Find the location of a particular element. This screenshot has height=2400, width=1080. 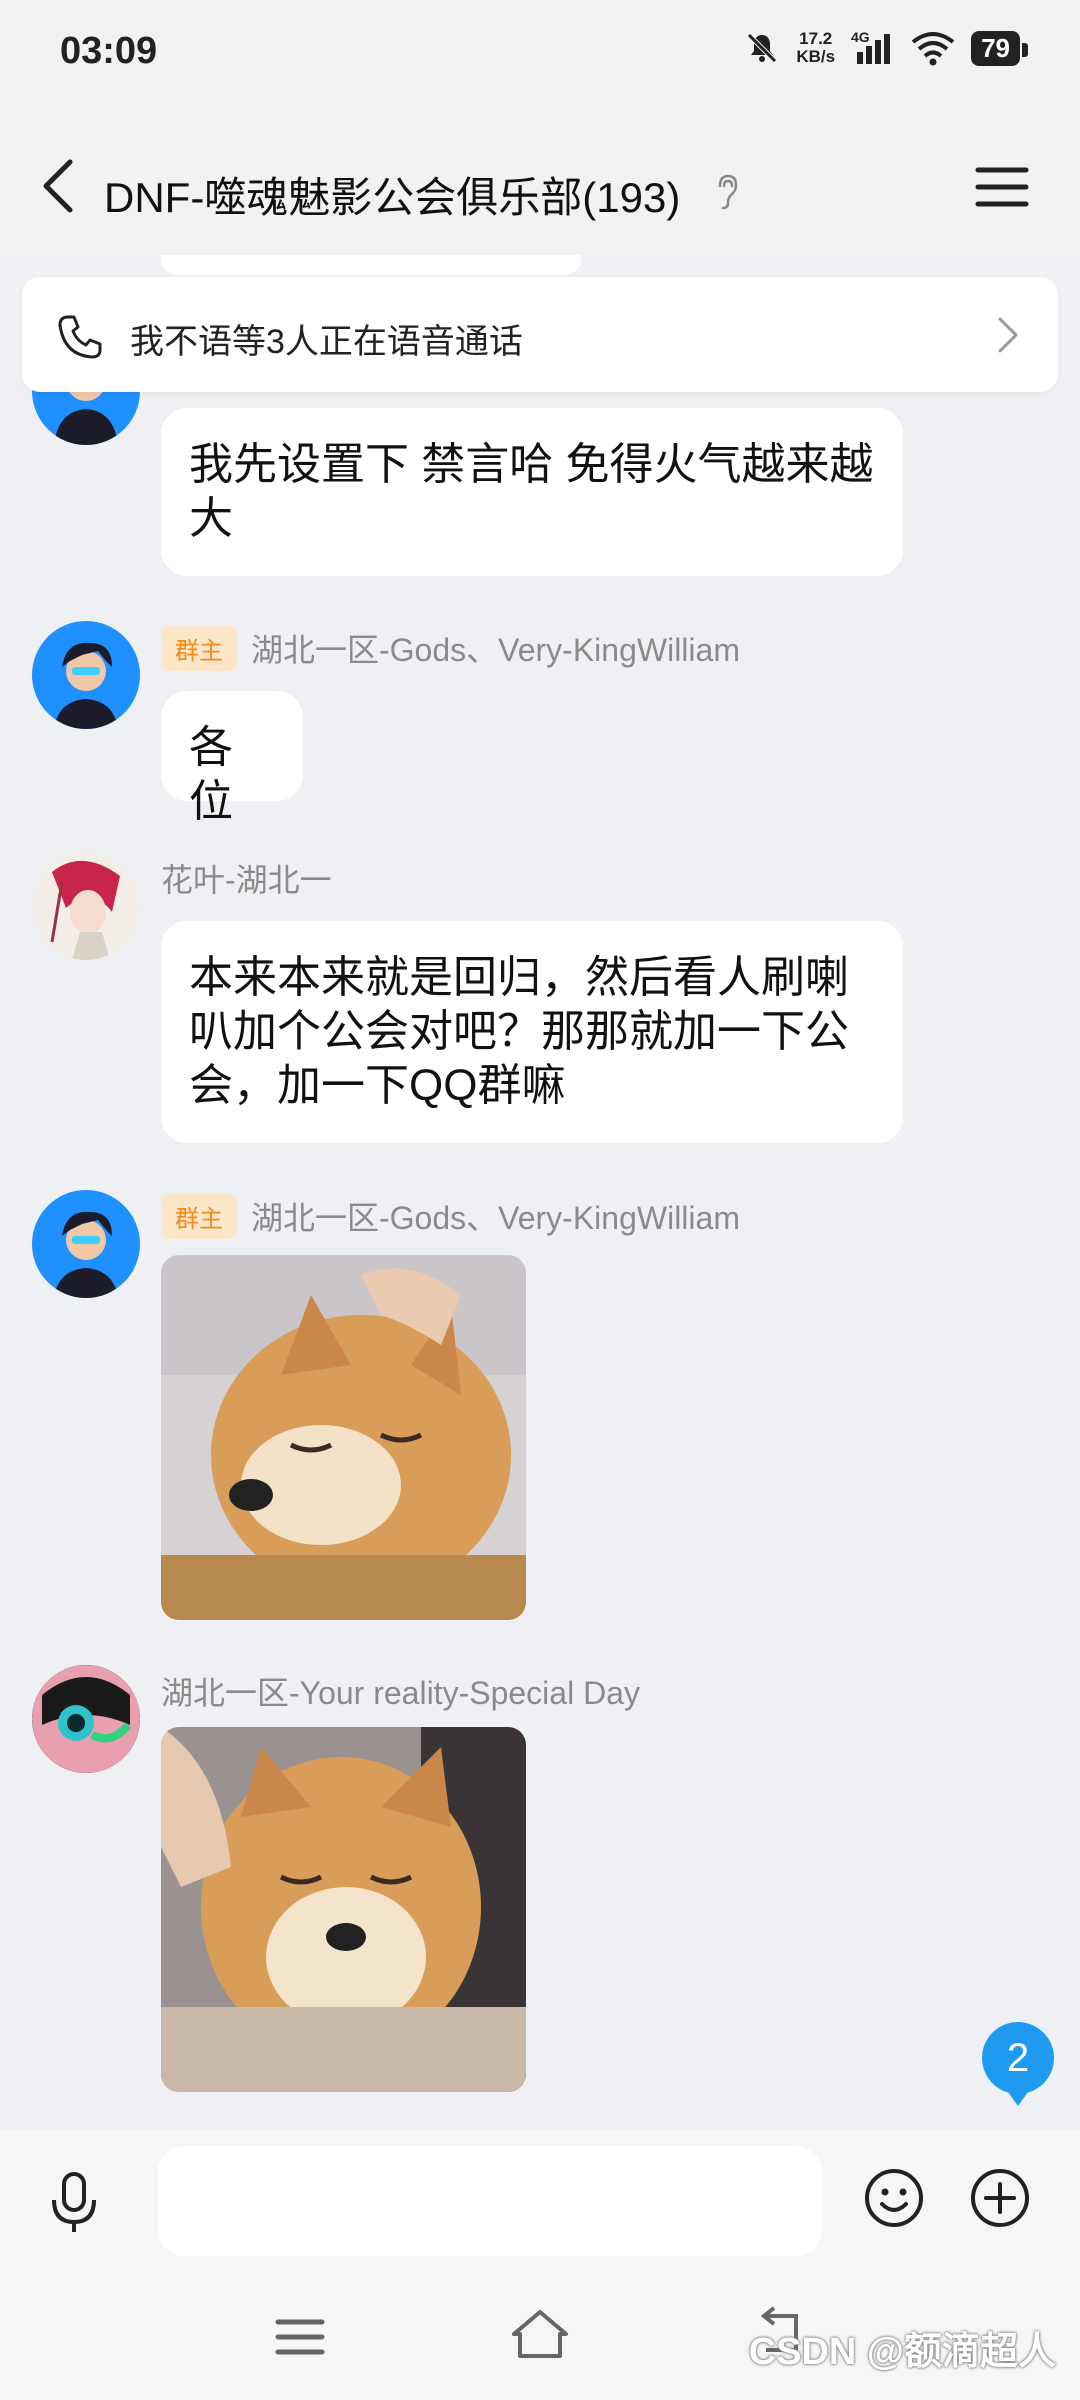

svg-text: 4G is located at coordinates (860, 37).